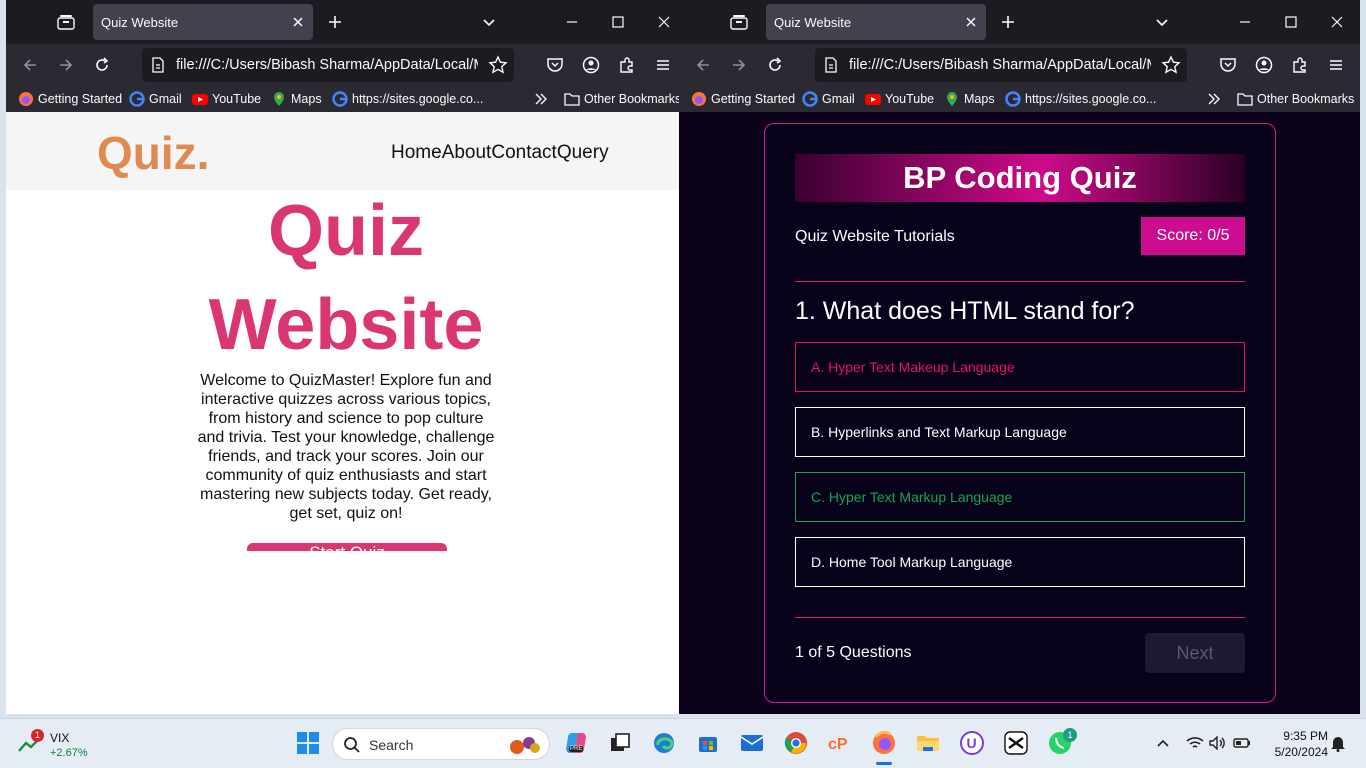 This screenshot has width=1366, height=768. I want to click on edge-button, so click(664, 743).